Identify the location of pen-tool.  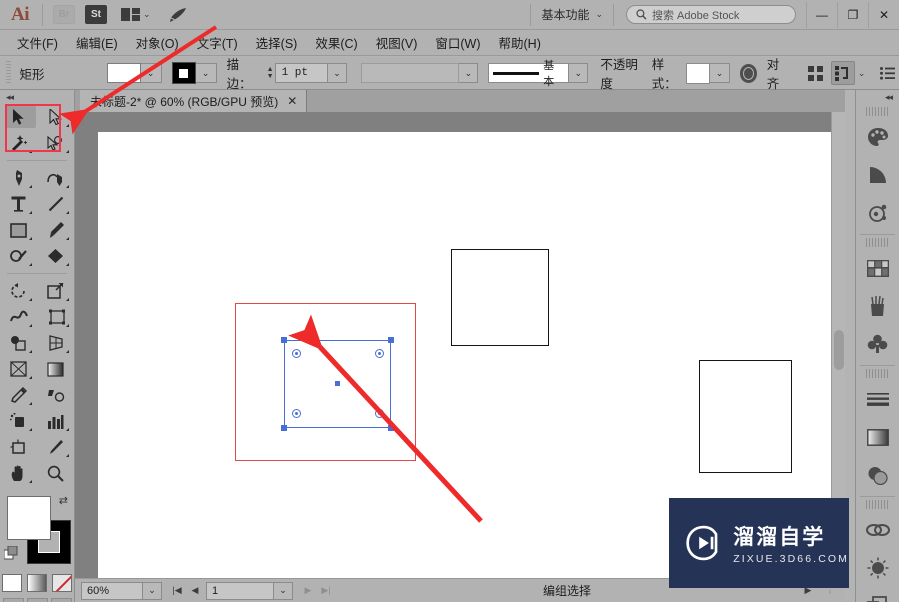
(18, 178).